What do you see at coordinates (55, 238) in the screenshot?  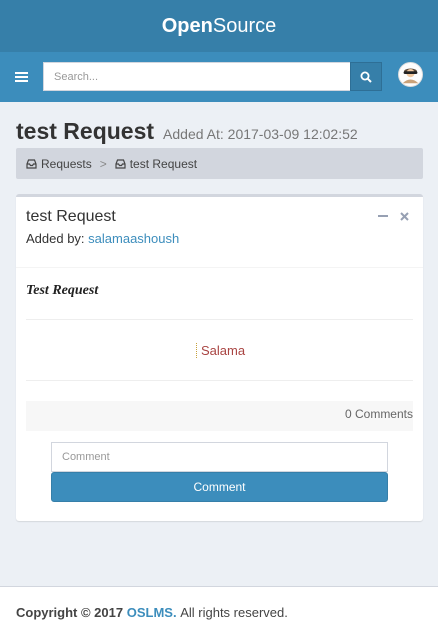 I see `added-by-label: Added by:` at bounding box center [55, 238].